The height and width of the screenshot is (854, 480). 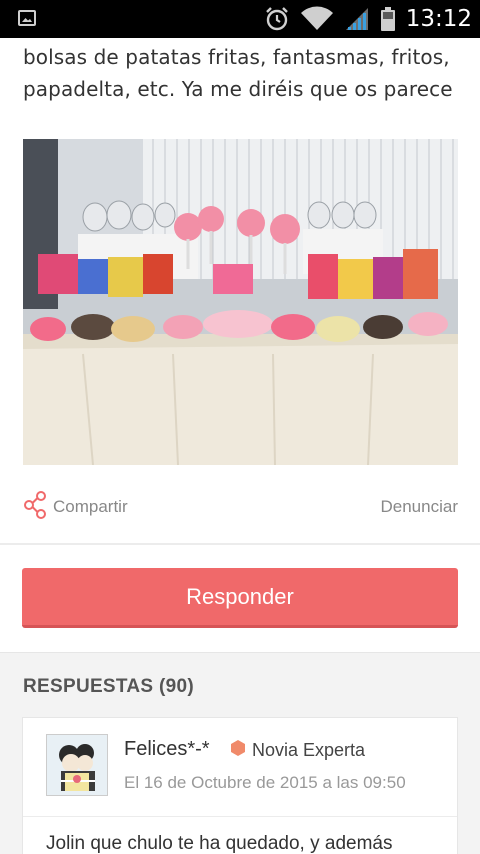 What do you see at coordinates (35, 507) in the screenshot?
I see `share-icon` at bounding box center [35, 507].